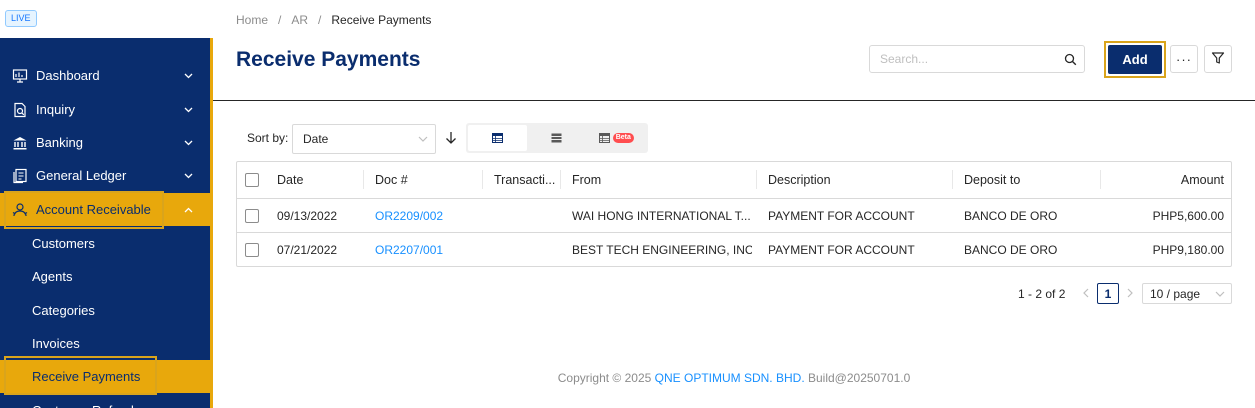  What do you see at coordinates (105, 343) in the screenshot?
I see `sidebar-subitem-invoices: Invoices` at bounding box center [105, 343].